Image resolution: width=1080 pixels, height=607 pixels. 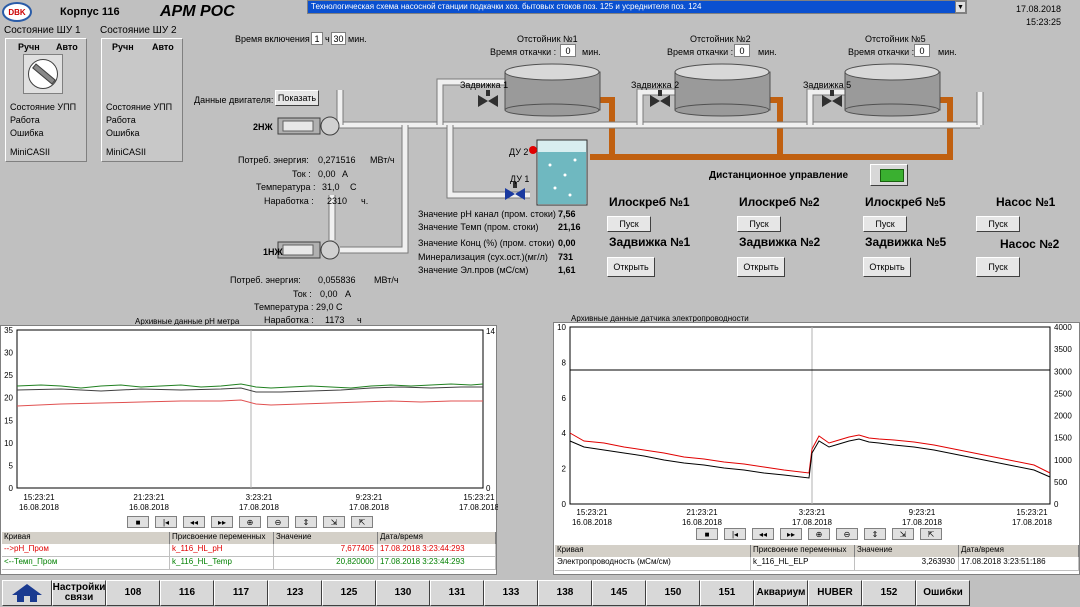 I want to click on pump-n2-start-button: Пуск, so click(x=998, y=267).